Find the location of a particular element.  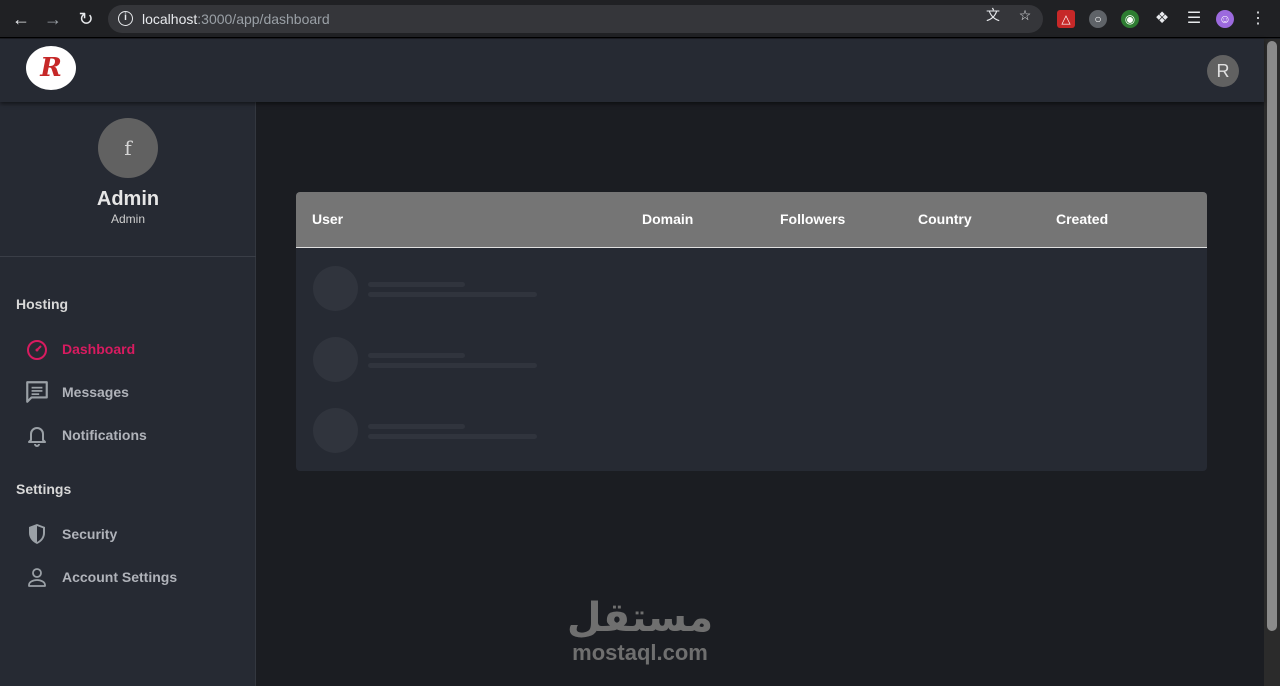

sidebar-item-dashboard: Dashboard is located at coordinates (134, 349).